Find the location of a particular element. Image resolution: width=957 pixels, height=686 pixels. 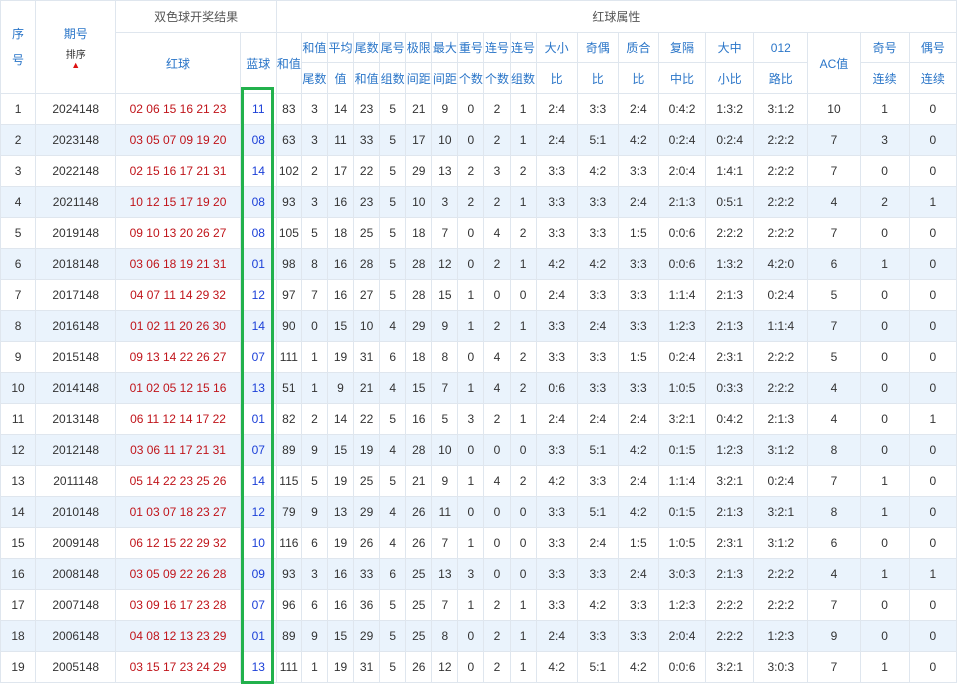

header-col-top: 大中 is located at coordinates (730, 47).